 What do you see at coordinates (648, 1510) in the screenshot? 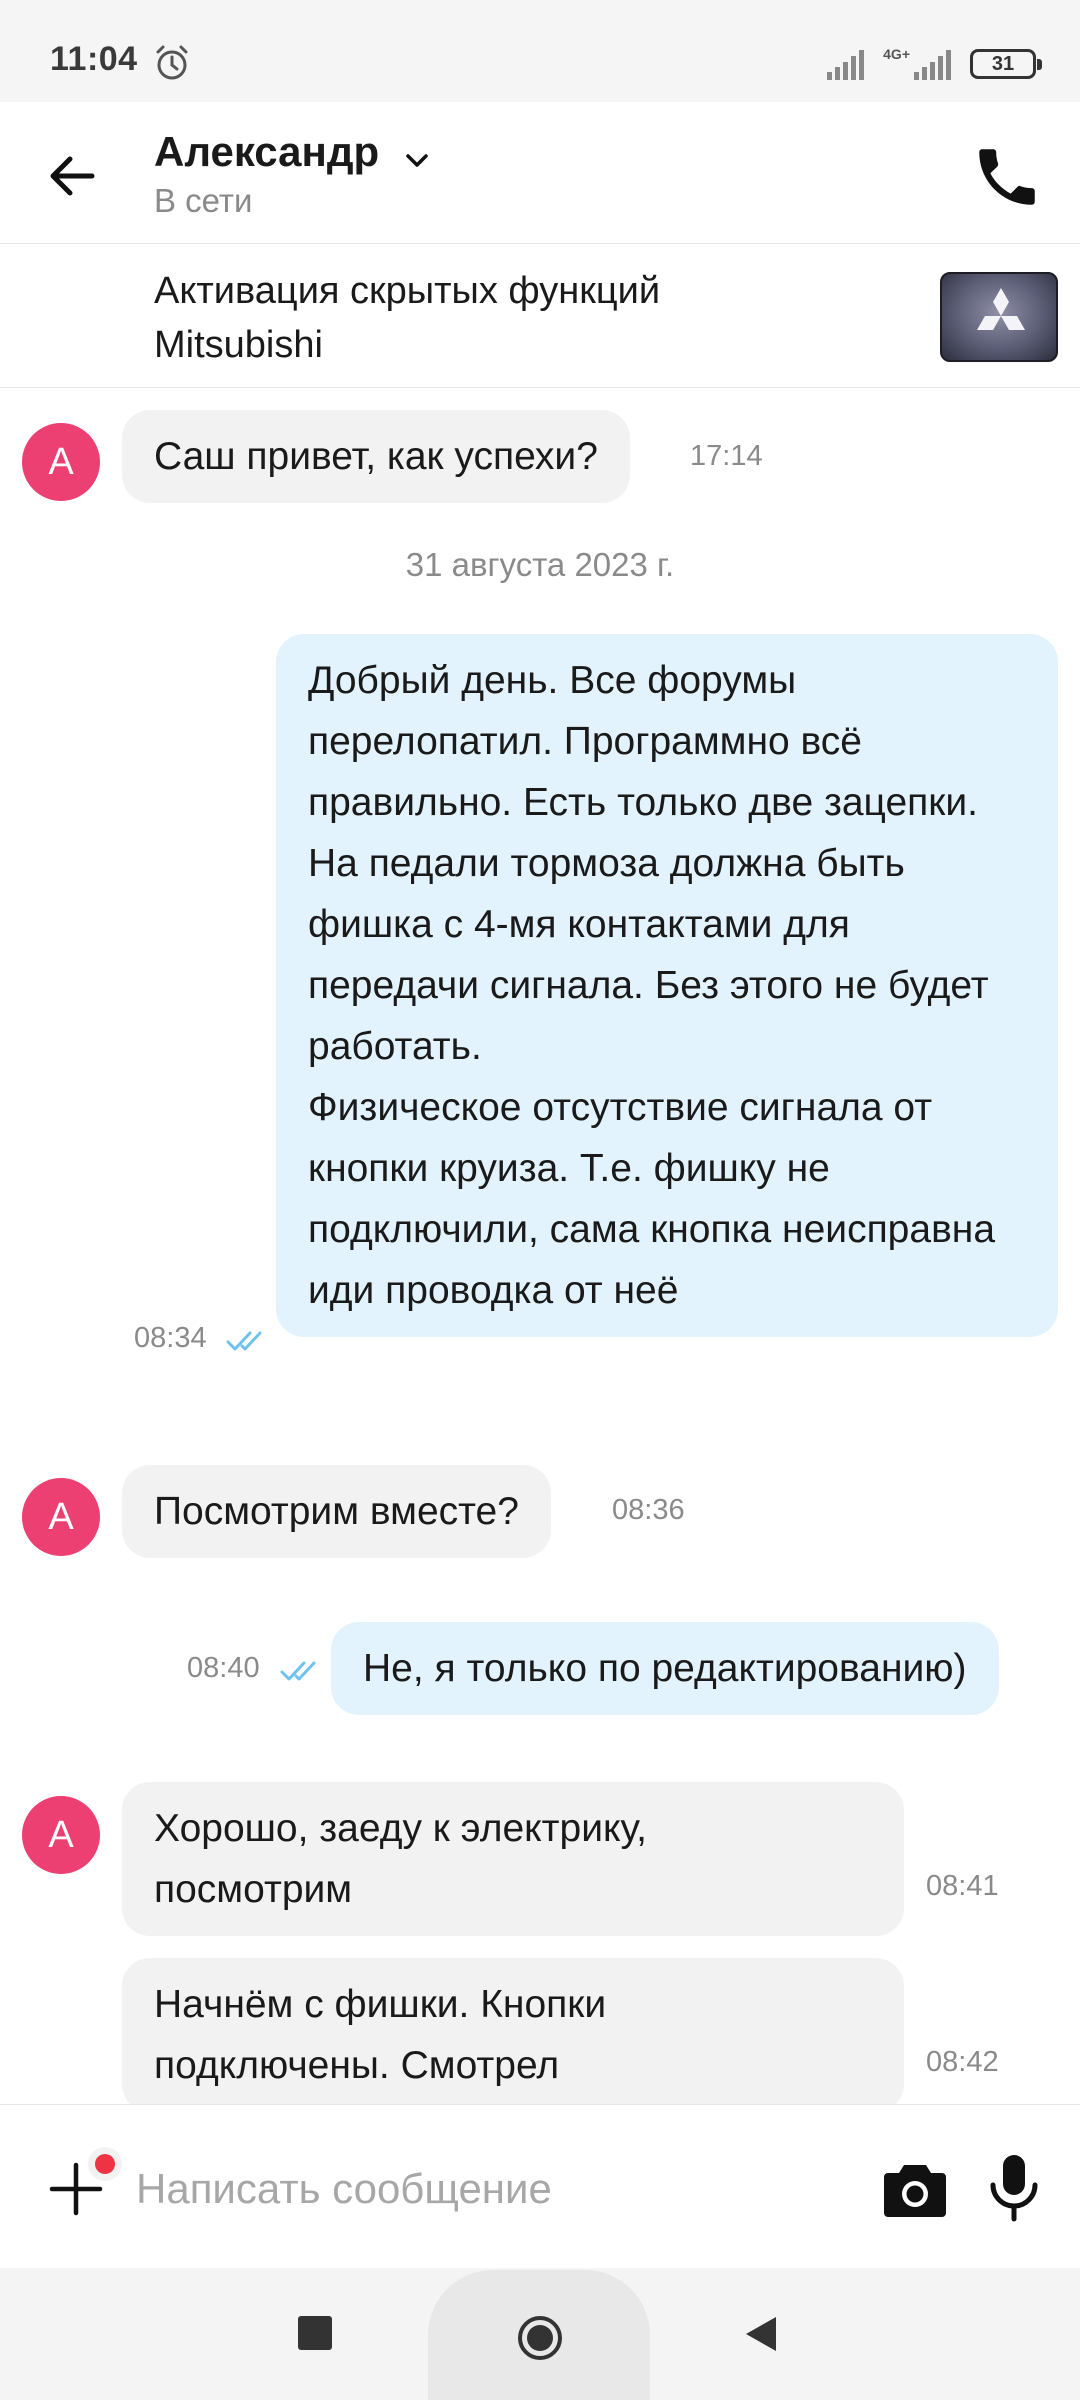
I see `message-time: 08:36` at bounding box center [648, 1510].